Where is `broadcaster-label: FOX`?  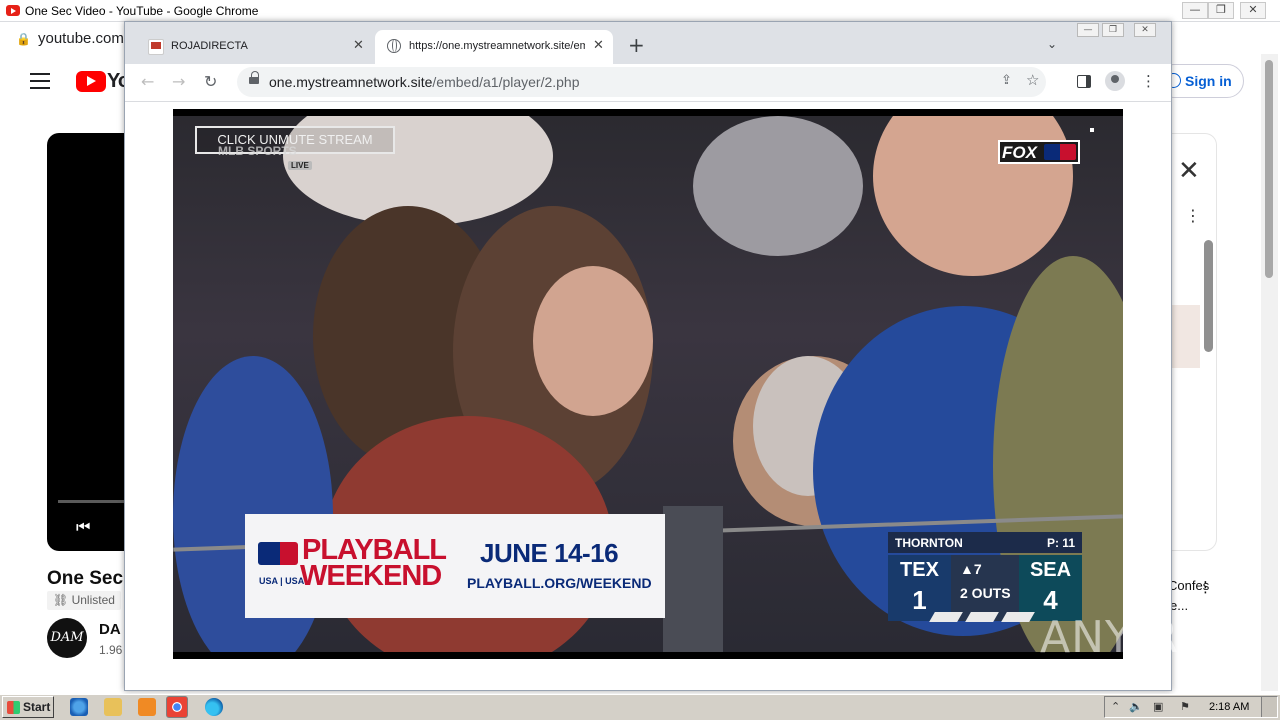
broadcaster-label: FOX is located at coordinates (1019, 152).